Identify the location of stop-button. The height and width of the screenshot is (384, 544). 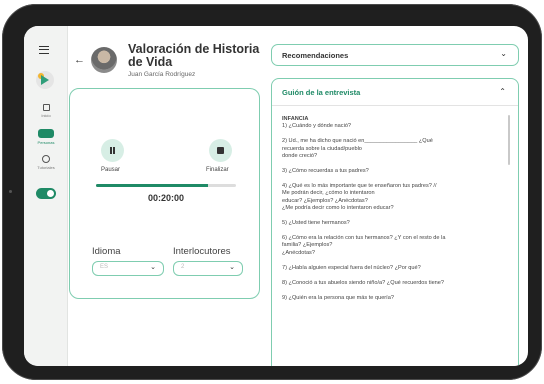
(220, 150).